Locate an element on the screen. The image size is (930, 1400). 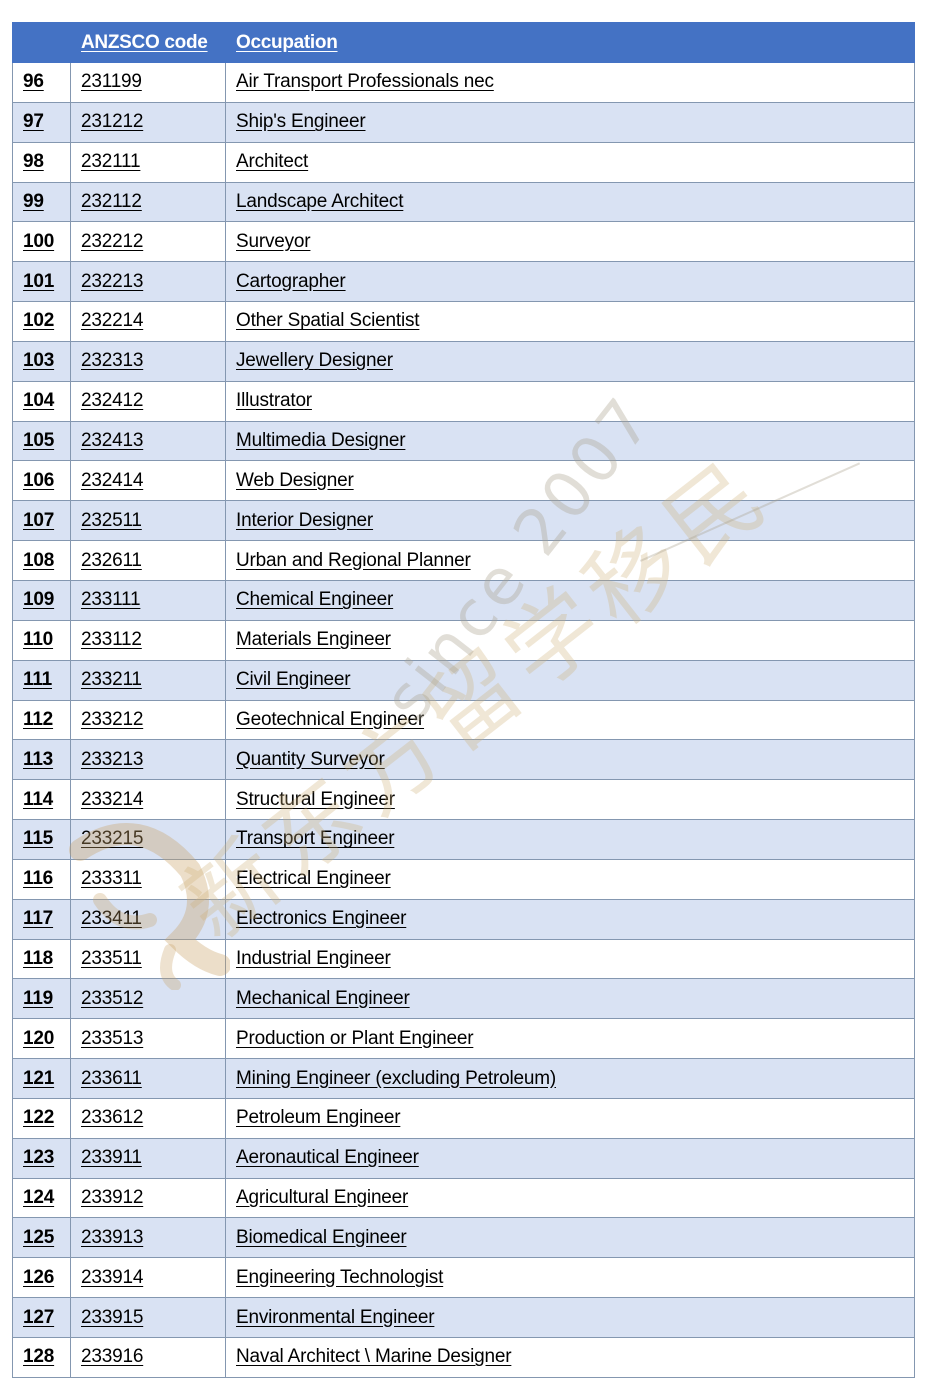
row-number: 117 is located at coordinates (41, 919).